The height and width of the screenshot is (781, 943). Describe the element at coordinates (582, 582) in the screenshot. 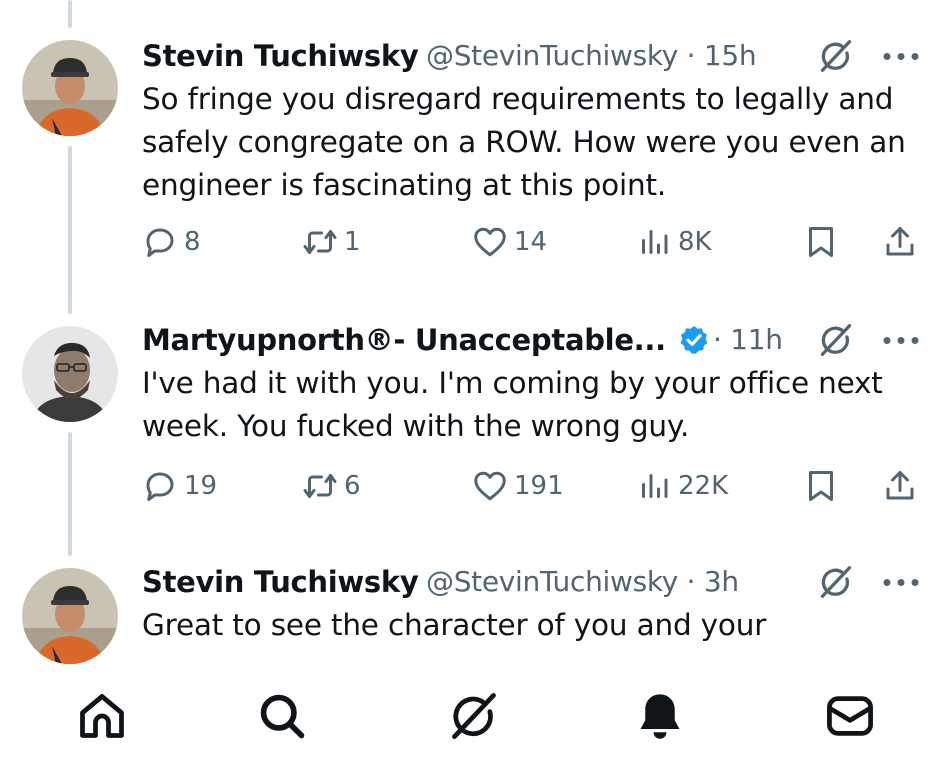

I see `handle-time: @StevinTuchiwsky · 3h` at that location.